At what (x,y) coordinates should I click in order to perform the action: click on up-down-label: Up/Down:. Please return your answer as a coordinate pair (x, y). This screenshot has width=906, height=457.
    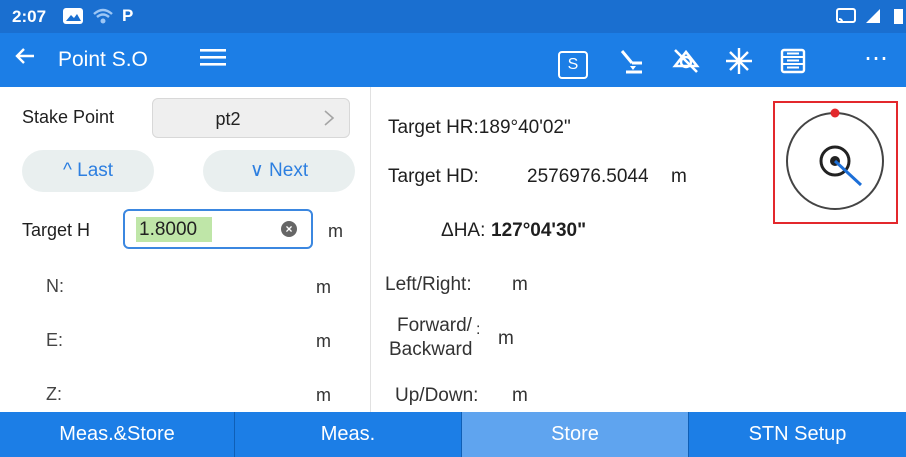
    Looking at the image, I should click on (437, 395).